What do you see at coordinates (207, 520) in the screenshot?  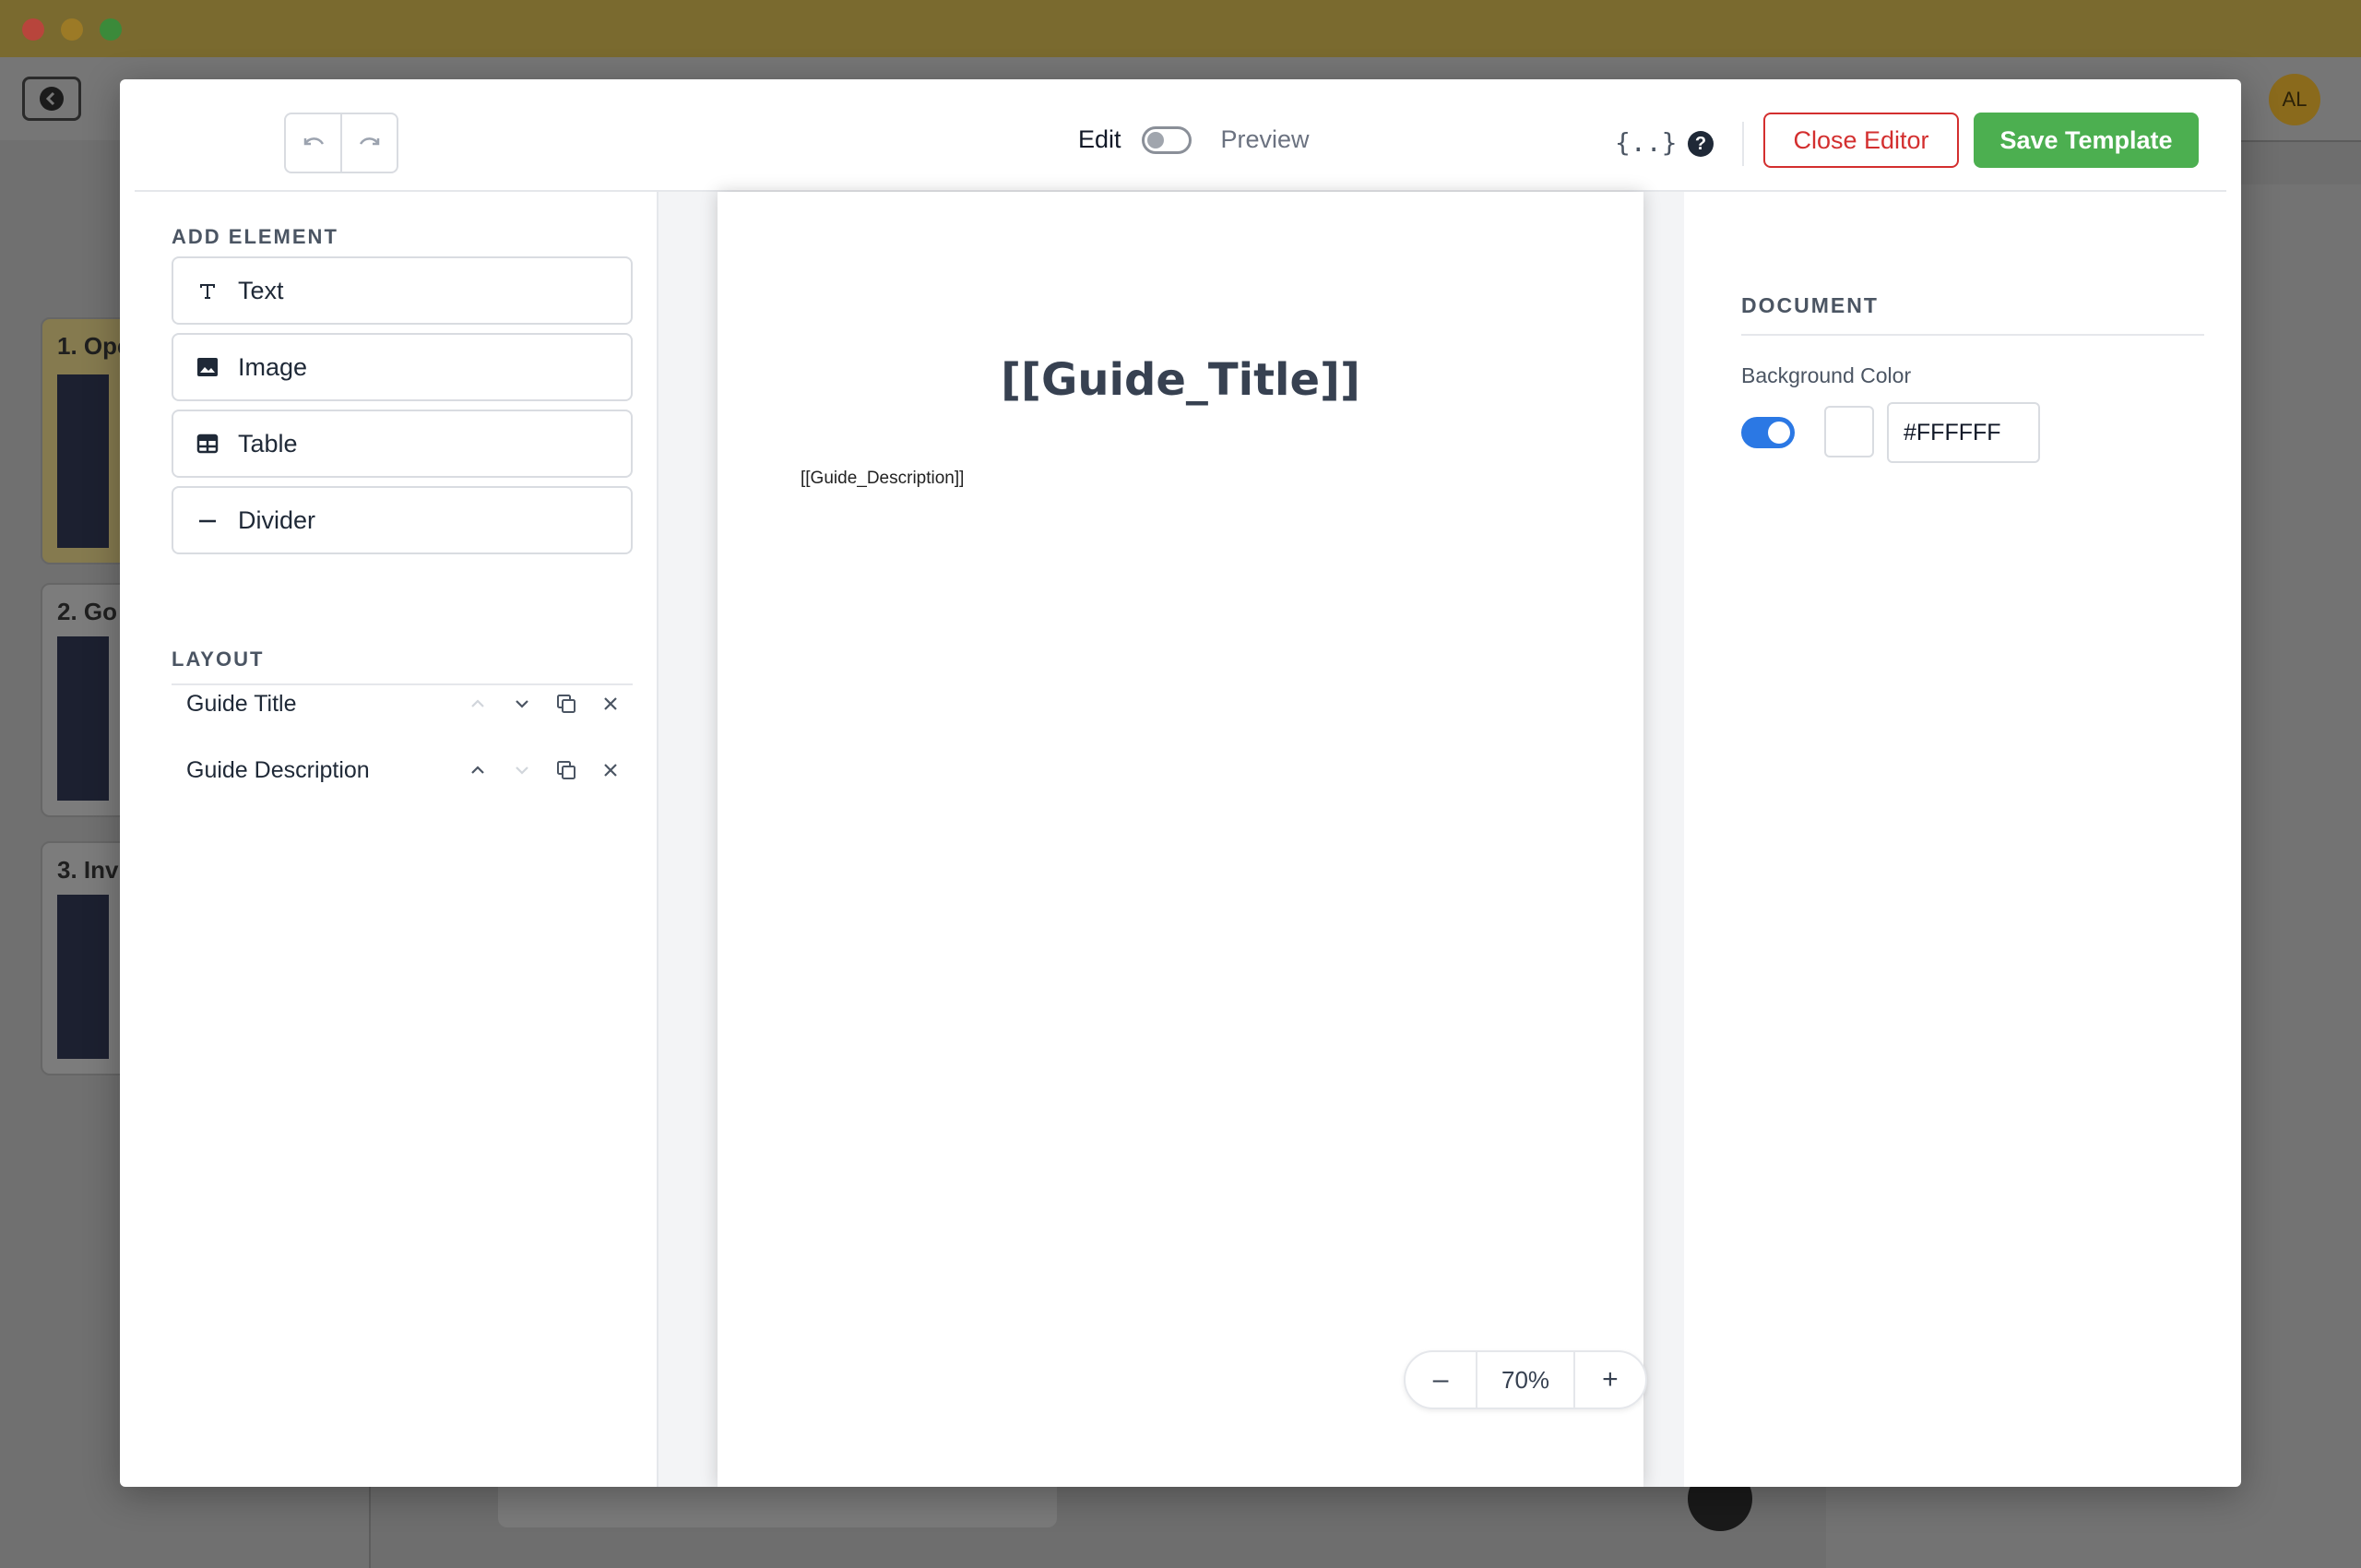 I see `divider-icon` at bounding box center [207, 520].